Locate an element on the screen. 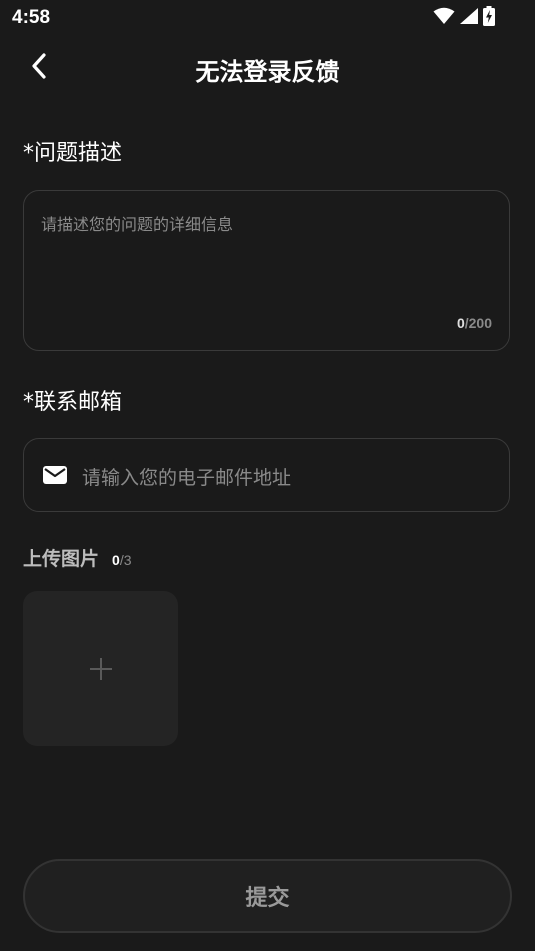  email-label: *联系邮箱 is located at coordinates (73, 402).